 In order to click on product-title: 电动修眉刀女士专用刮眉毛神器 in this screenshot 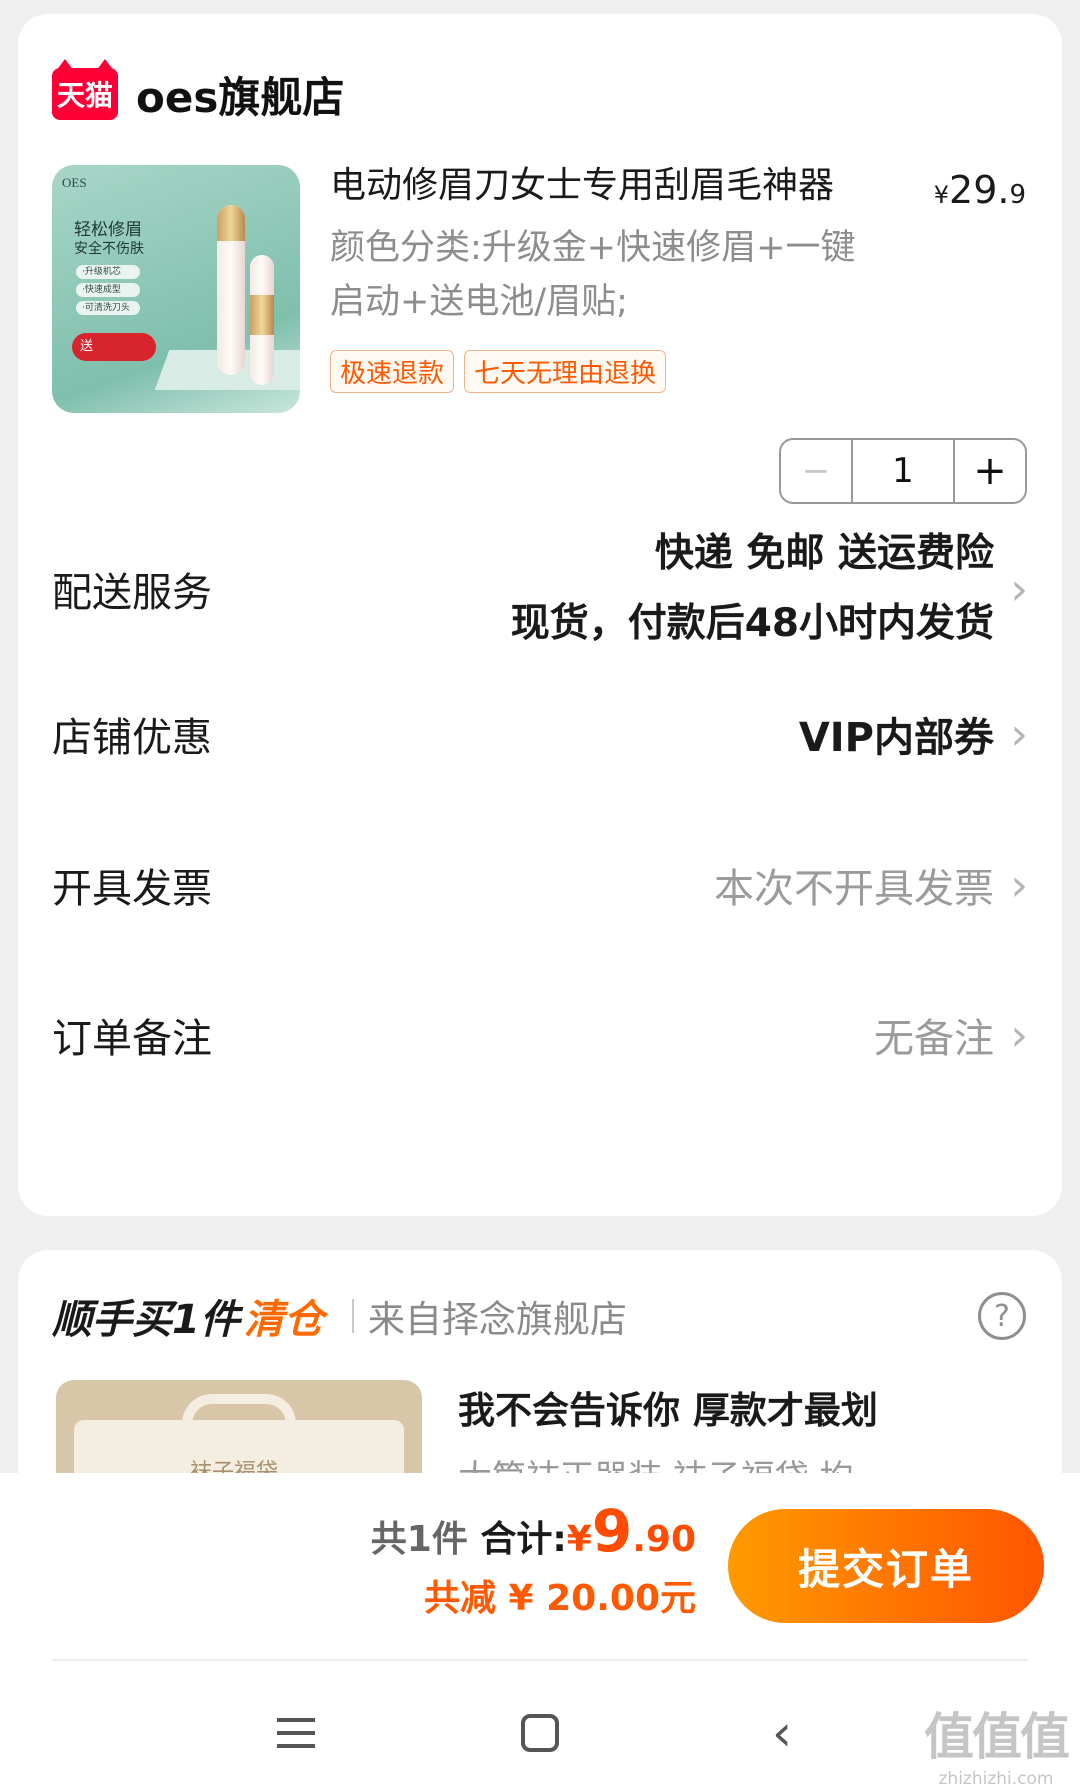, I will do `click(610, 186)`.